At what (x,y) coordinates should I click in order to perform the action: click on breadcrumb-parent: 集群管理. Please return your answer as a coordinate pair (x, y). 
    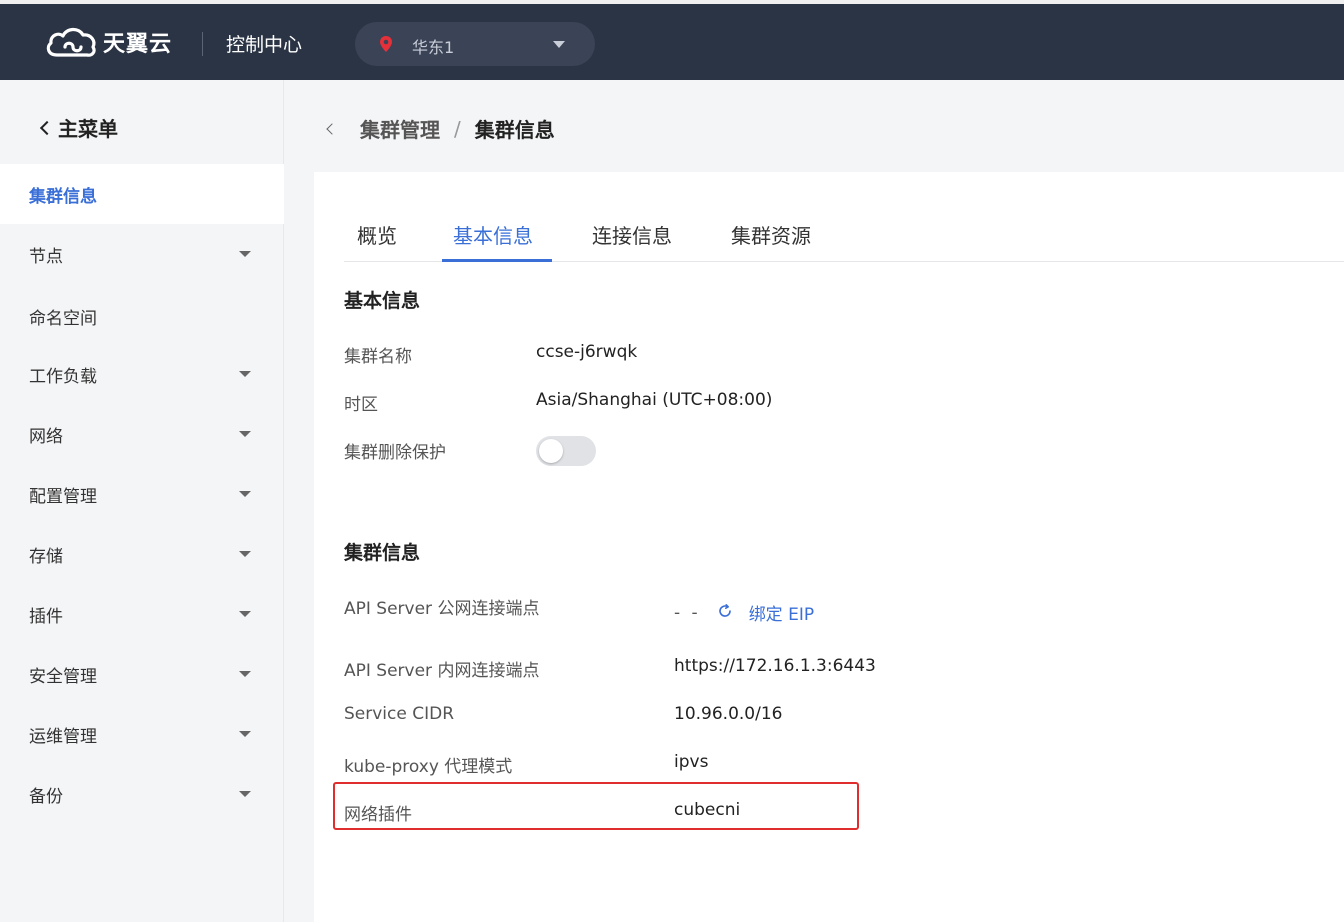
    Looking at the image, I should click on (400, 128).